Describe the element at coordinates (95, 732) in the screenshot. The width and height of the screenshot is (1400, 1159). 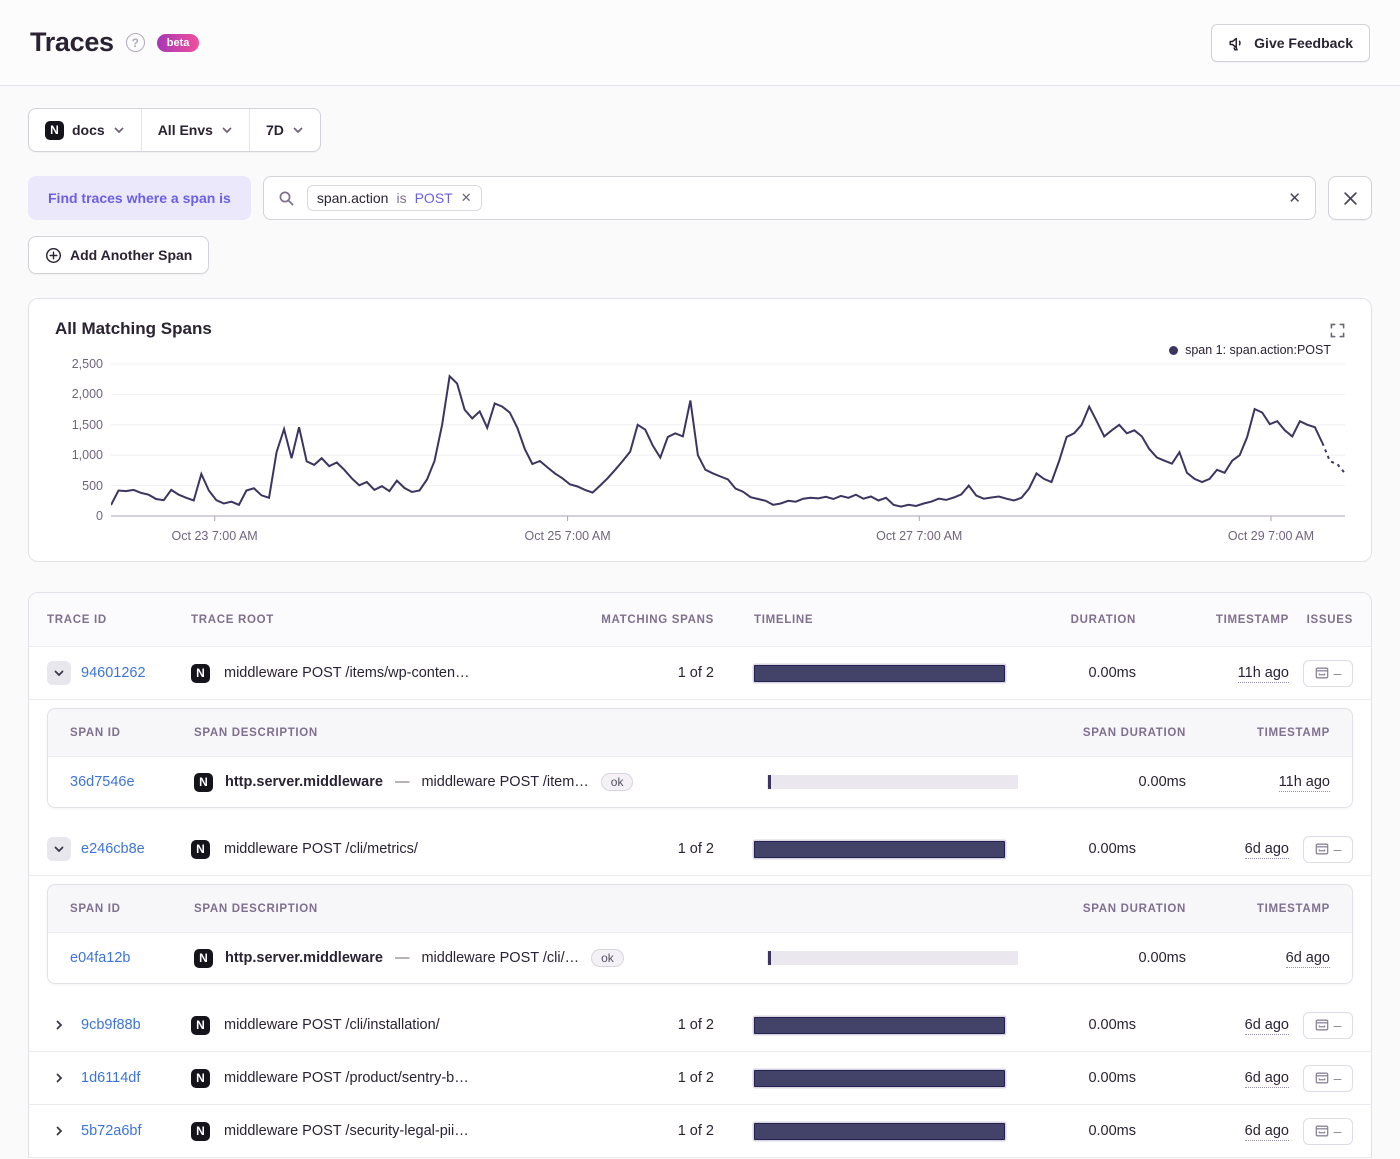
I see `col-span-id: SPAN ID` at that location.